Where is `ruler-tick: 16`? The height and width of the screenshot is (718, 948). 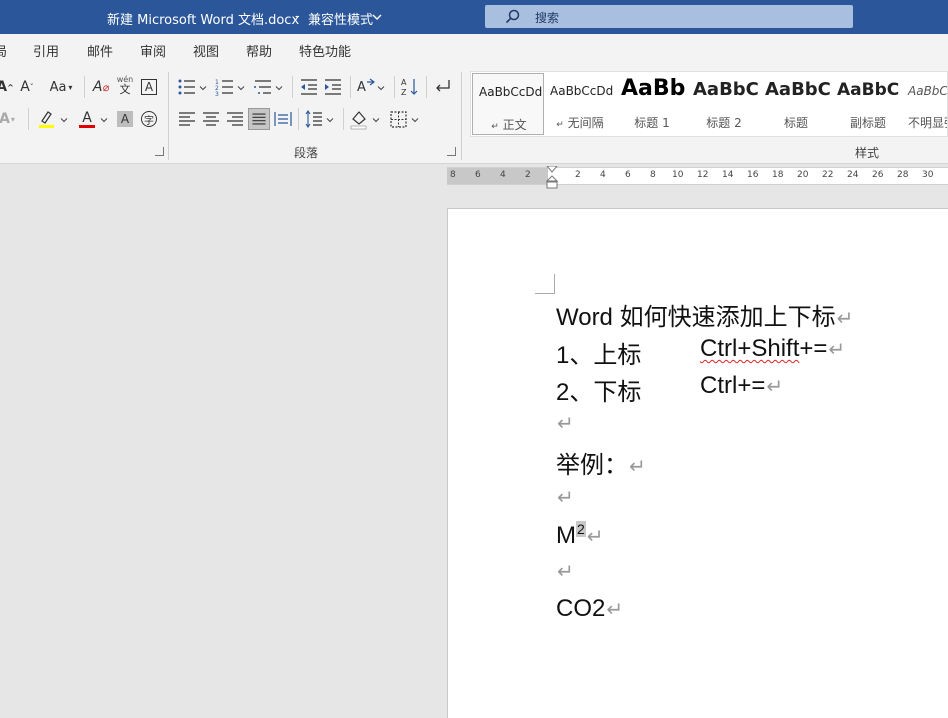 ruler-tick: 16 is located at coordinates (753, 175).